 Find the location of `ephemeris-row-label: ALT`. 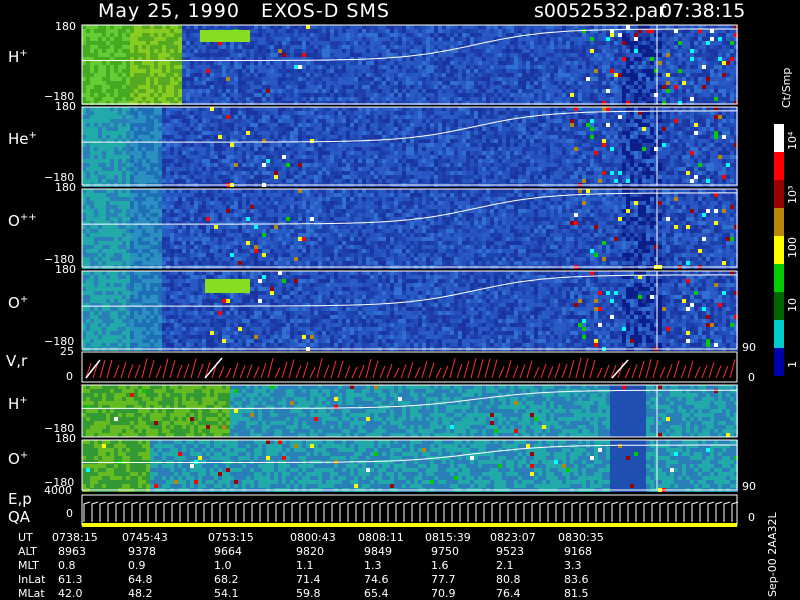

ephemeris-row-label: ALT is located at coordinates (27, 551).